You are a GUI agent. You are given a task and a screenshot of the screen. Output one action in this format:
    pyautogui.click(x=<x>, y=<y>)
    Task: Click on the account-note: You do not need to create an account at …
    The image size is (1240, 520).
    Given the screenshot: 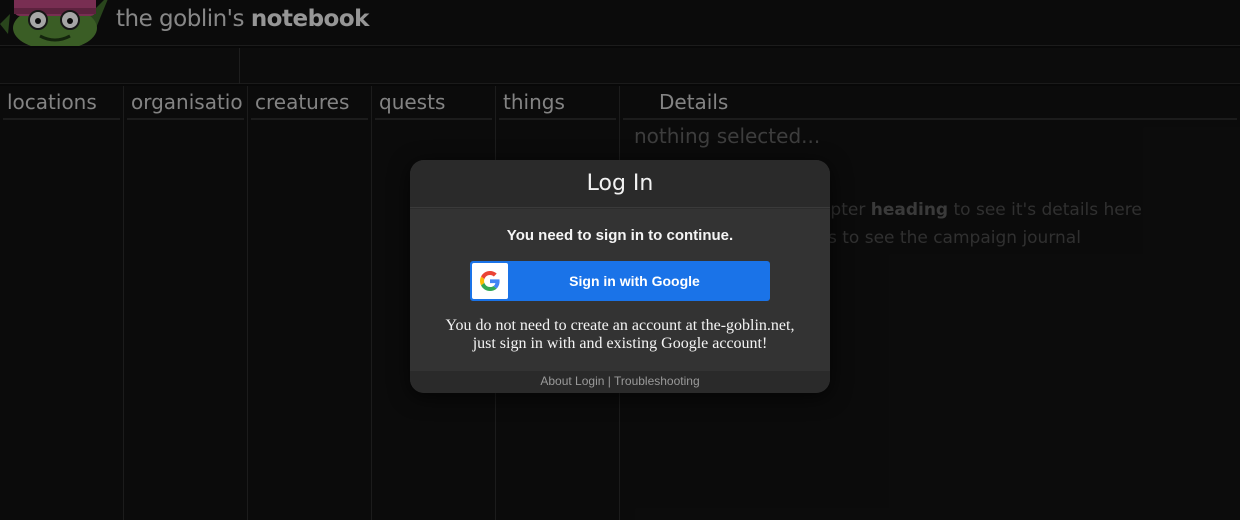 What is the action you would take?
    pyautogui.click(x=620, y=335)
    